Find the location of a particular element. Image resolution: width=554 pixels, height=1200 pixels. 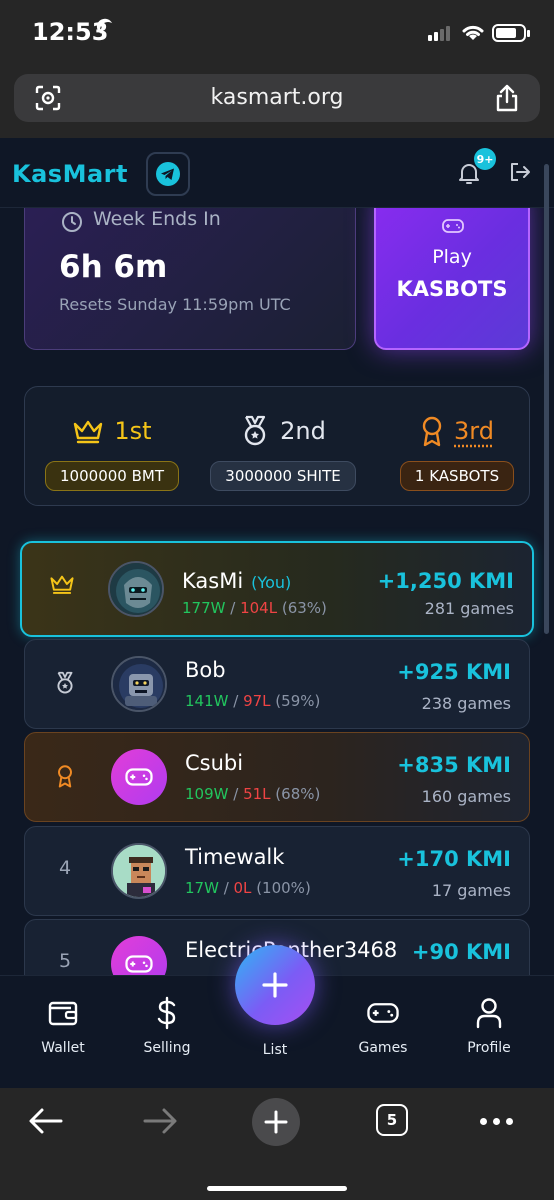

tabs-button: 5 is located at coordinates (392, 1120).